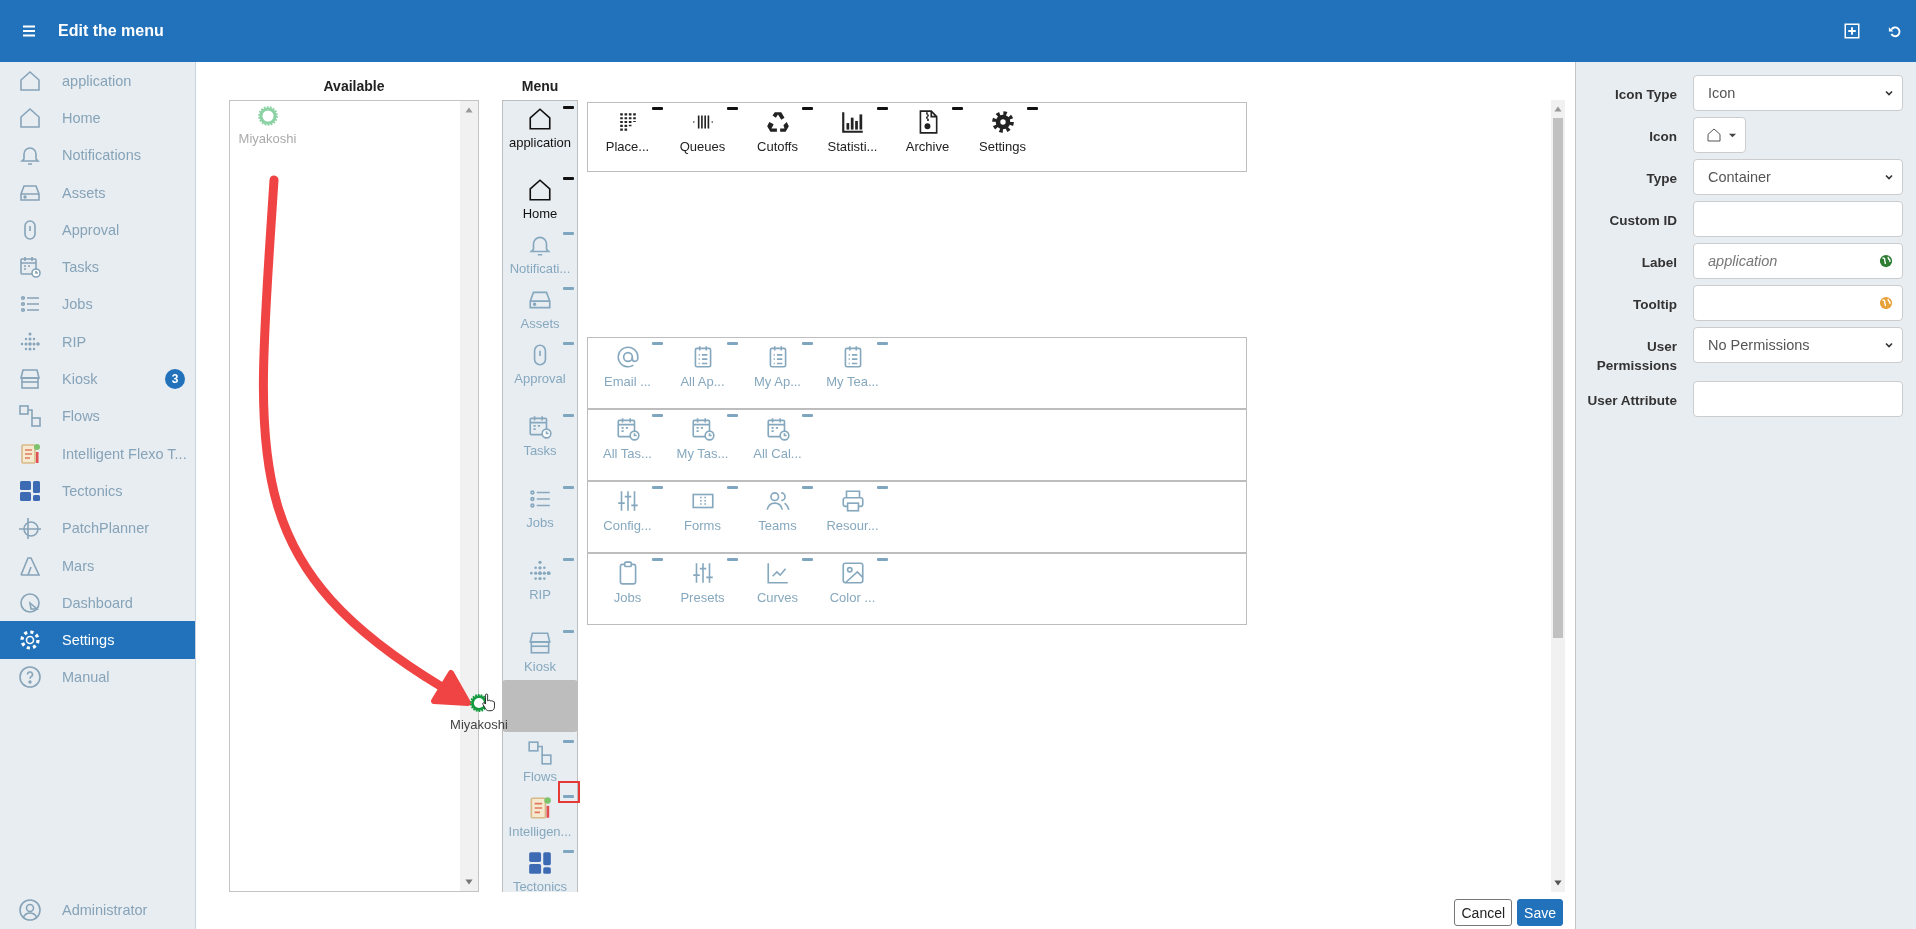 Image resolution: width=1916 pixels, height=929 pixels. What do you see at coordinates (1483, 912) in the screenshot?
I see `cancel-button: Cancel` at bounding box center [1483, 912].